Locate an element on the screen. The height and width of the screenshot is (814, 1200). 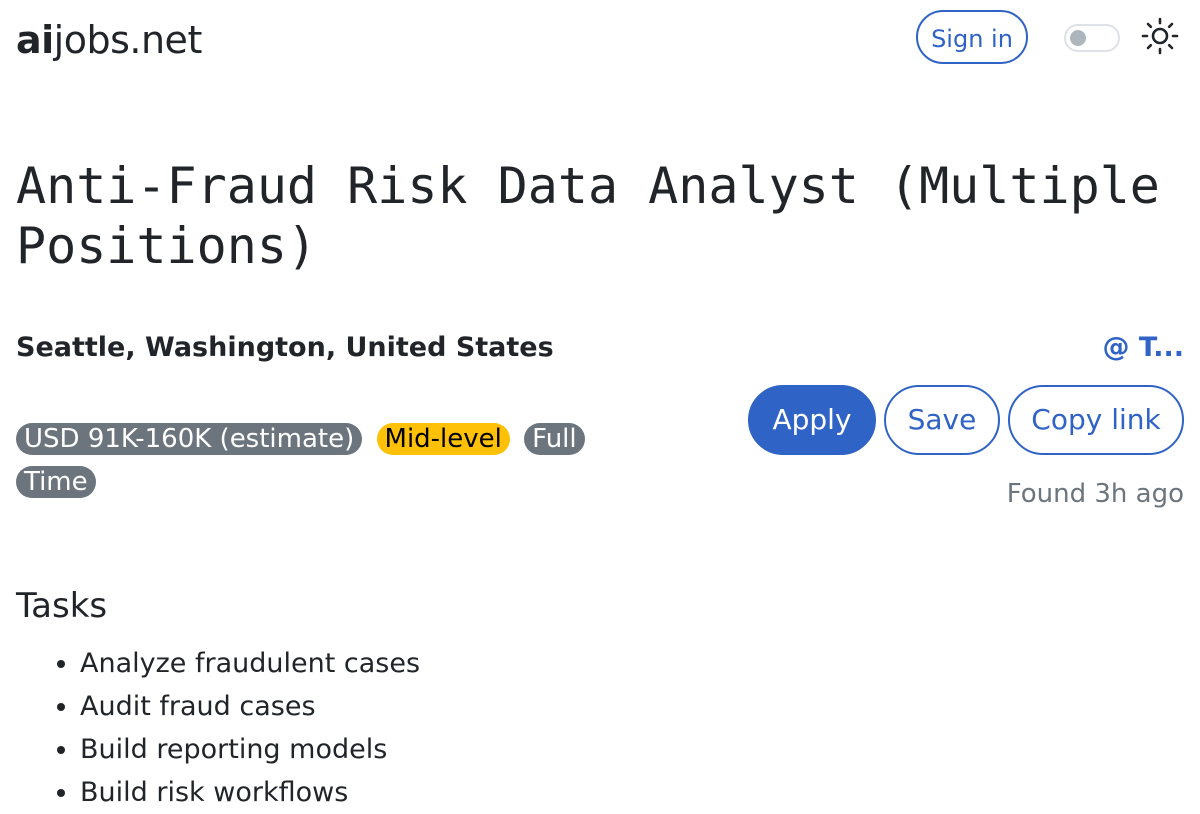
job-actions: Apply Save Copy link is located at coordinates (966, 420).